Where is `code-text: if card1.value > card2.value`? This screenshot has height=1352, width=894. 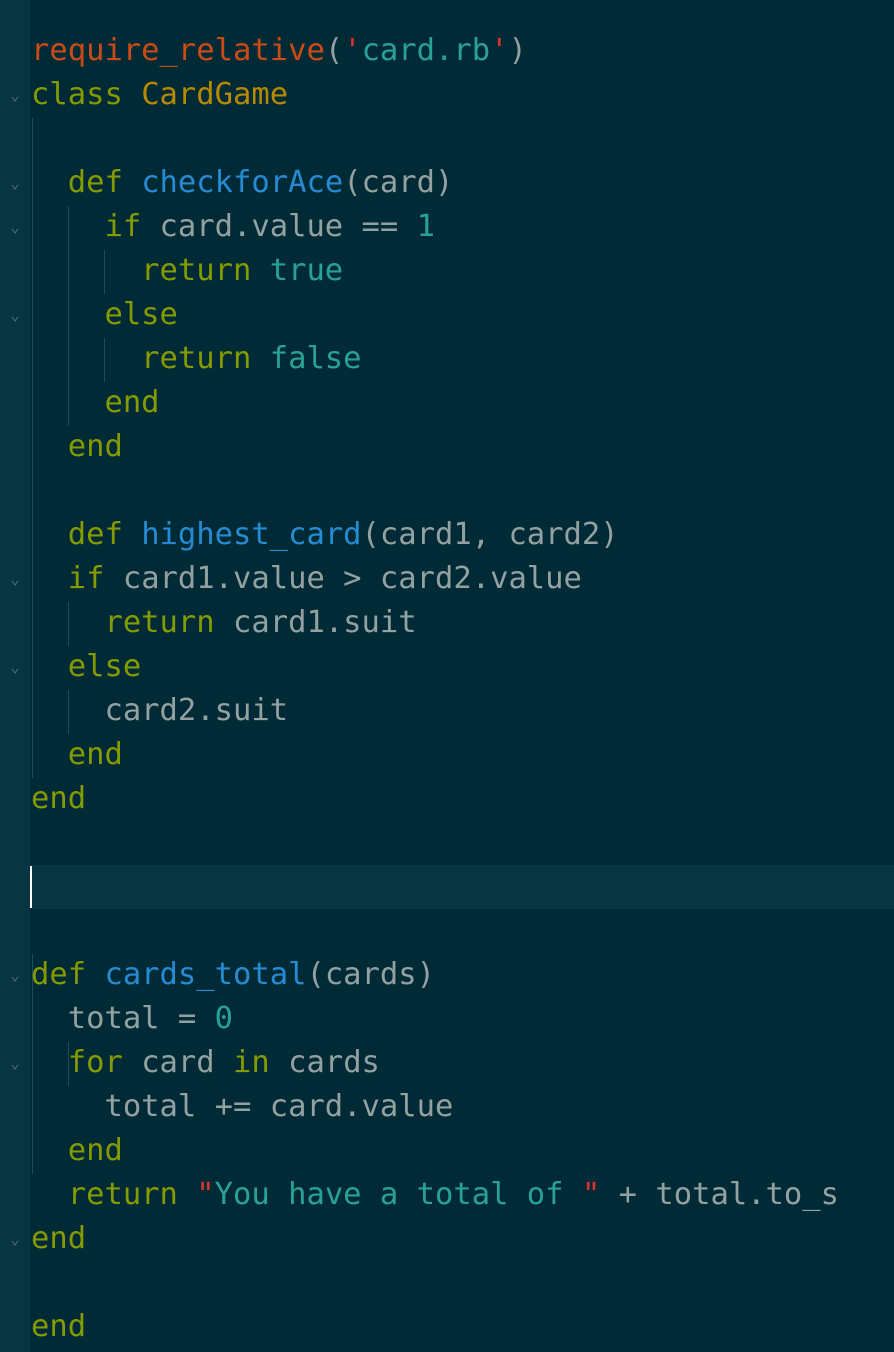 code-text: if card1.value > card2.value is located at coordinates (306, 579).